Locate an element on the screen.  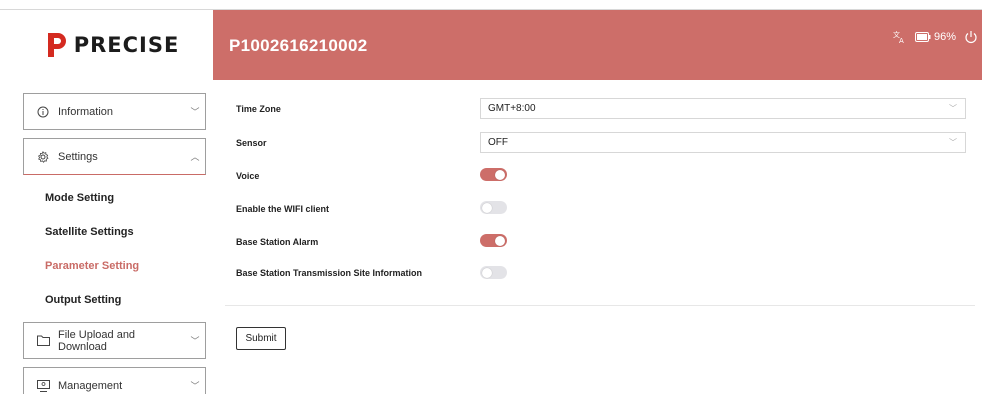
menu-information: Information ﹀ is located at coordinates (114, 111).